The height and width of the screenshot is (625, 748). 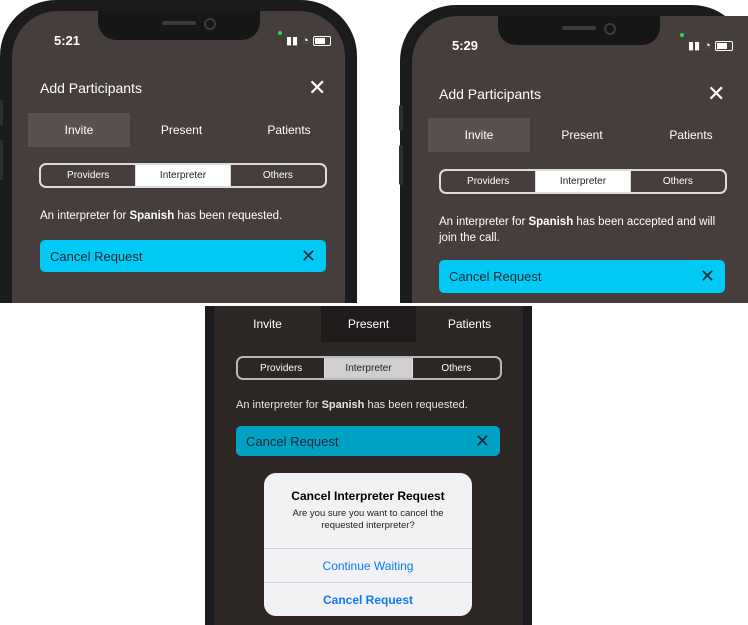 I want to click on dialog-title: Cancel Interpreter Request, so click(x=368, y=496).